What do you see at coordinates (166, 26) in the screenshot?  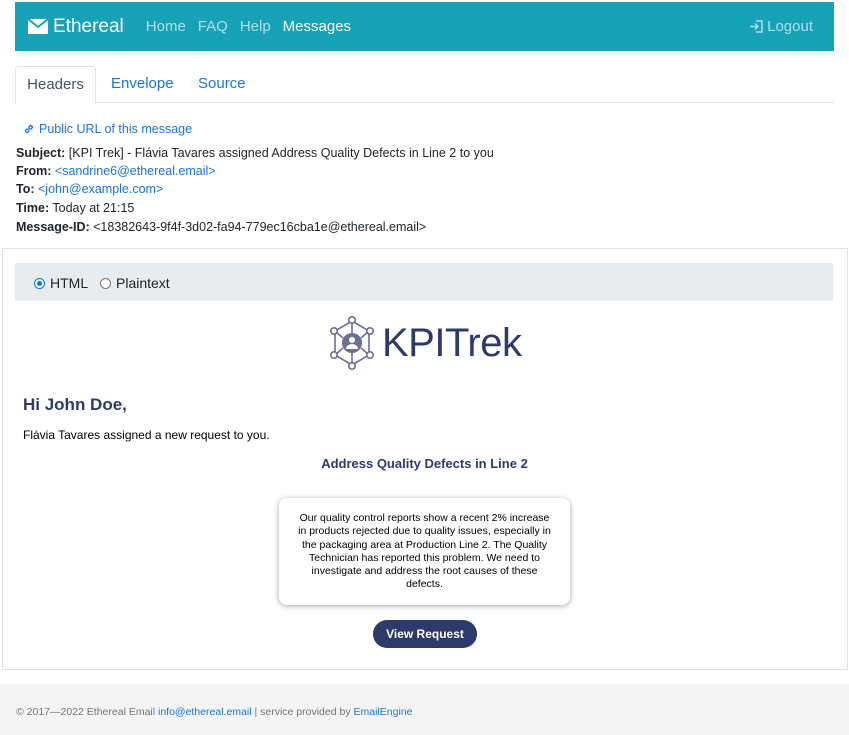 I see `nav-home: Home` at bounding box center [166, 26].